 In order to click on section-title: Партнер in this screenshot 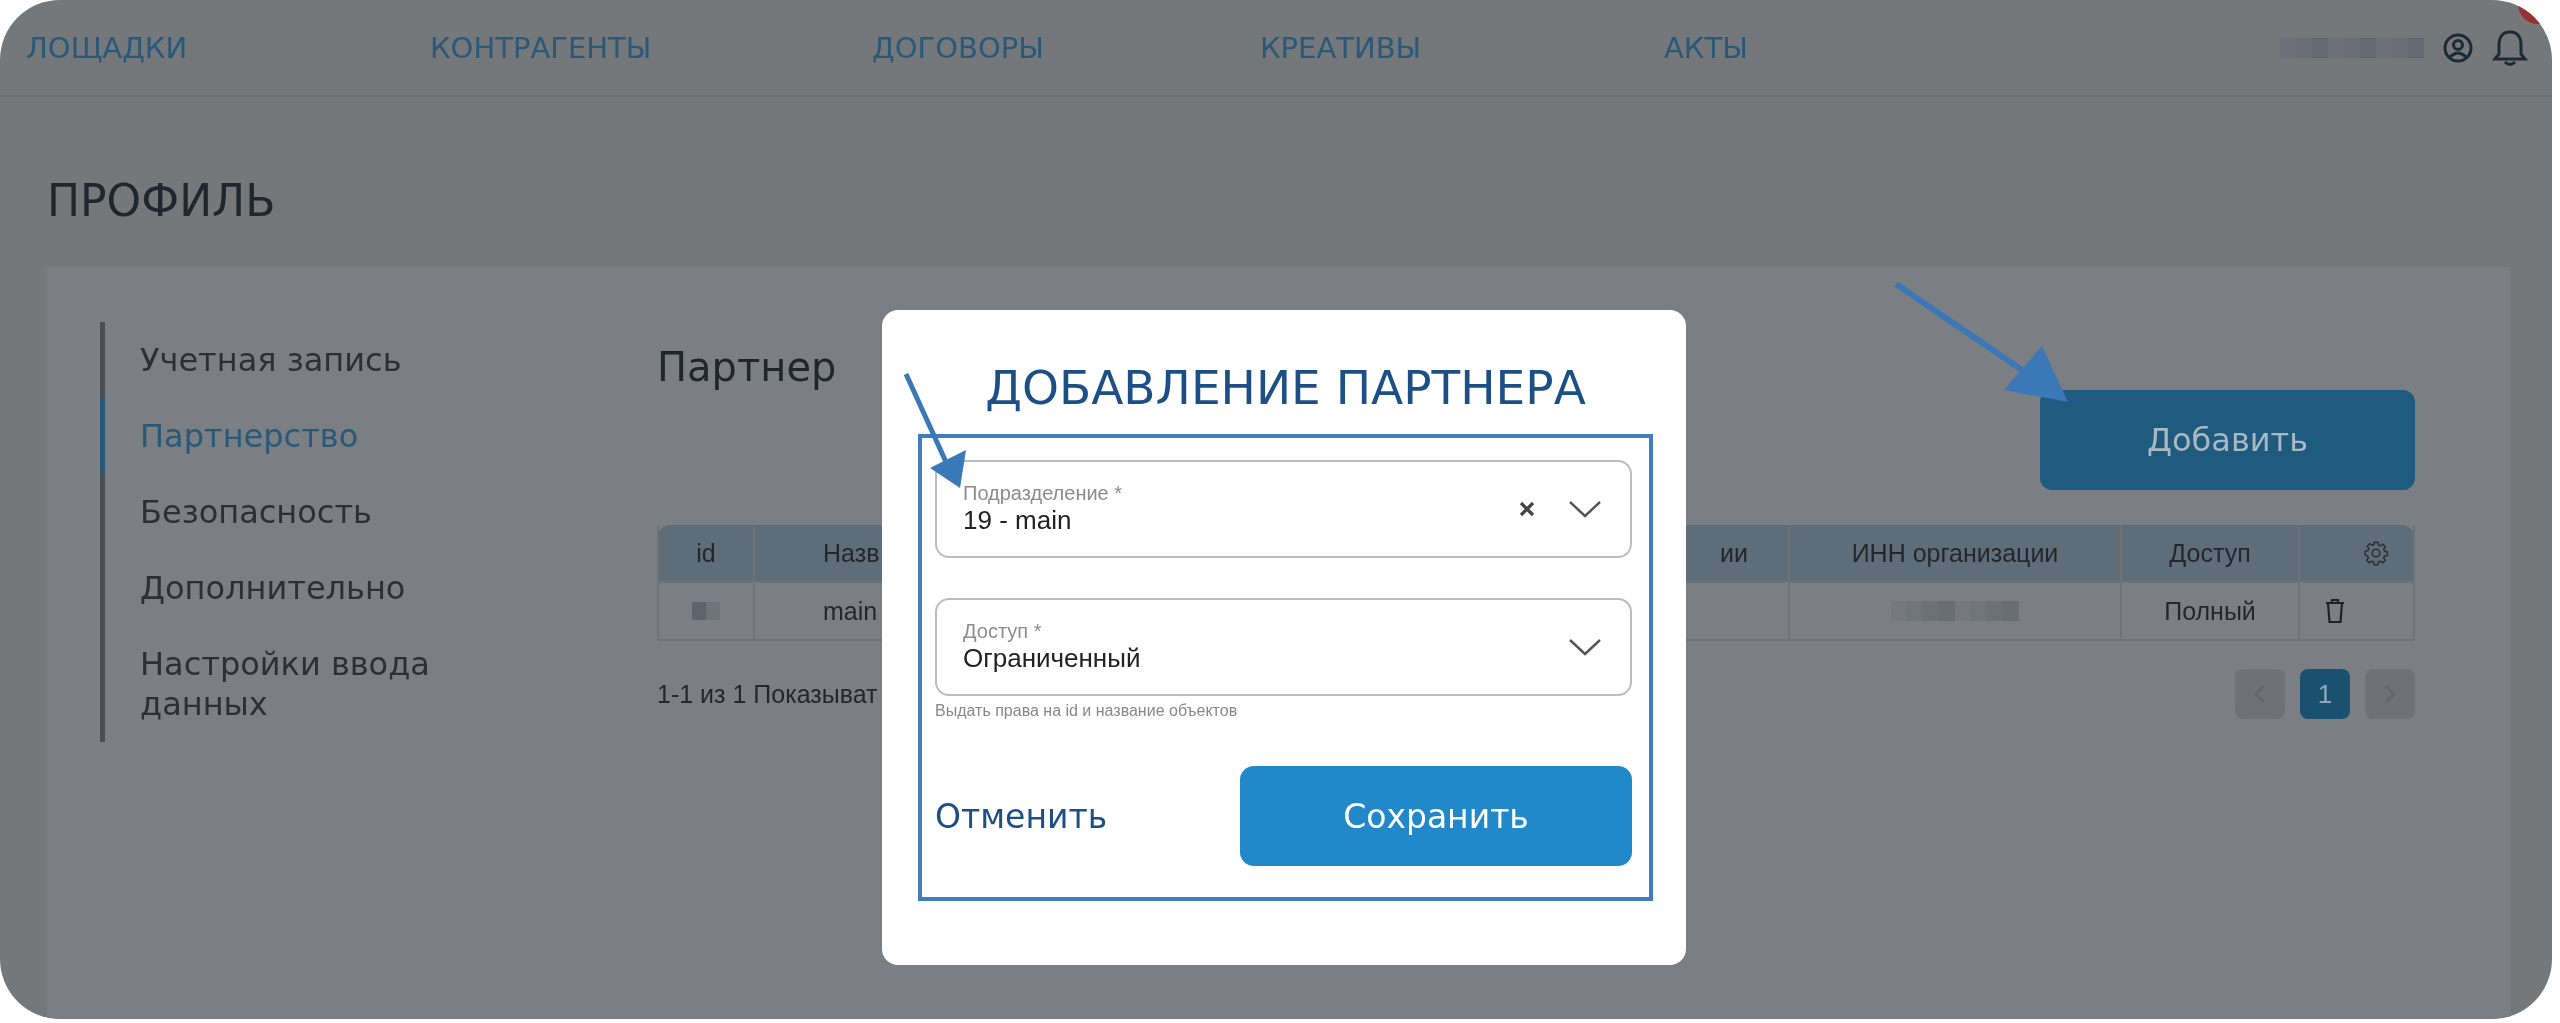, I will do `click(747, 367)`.